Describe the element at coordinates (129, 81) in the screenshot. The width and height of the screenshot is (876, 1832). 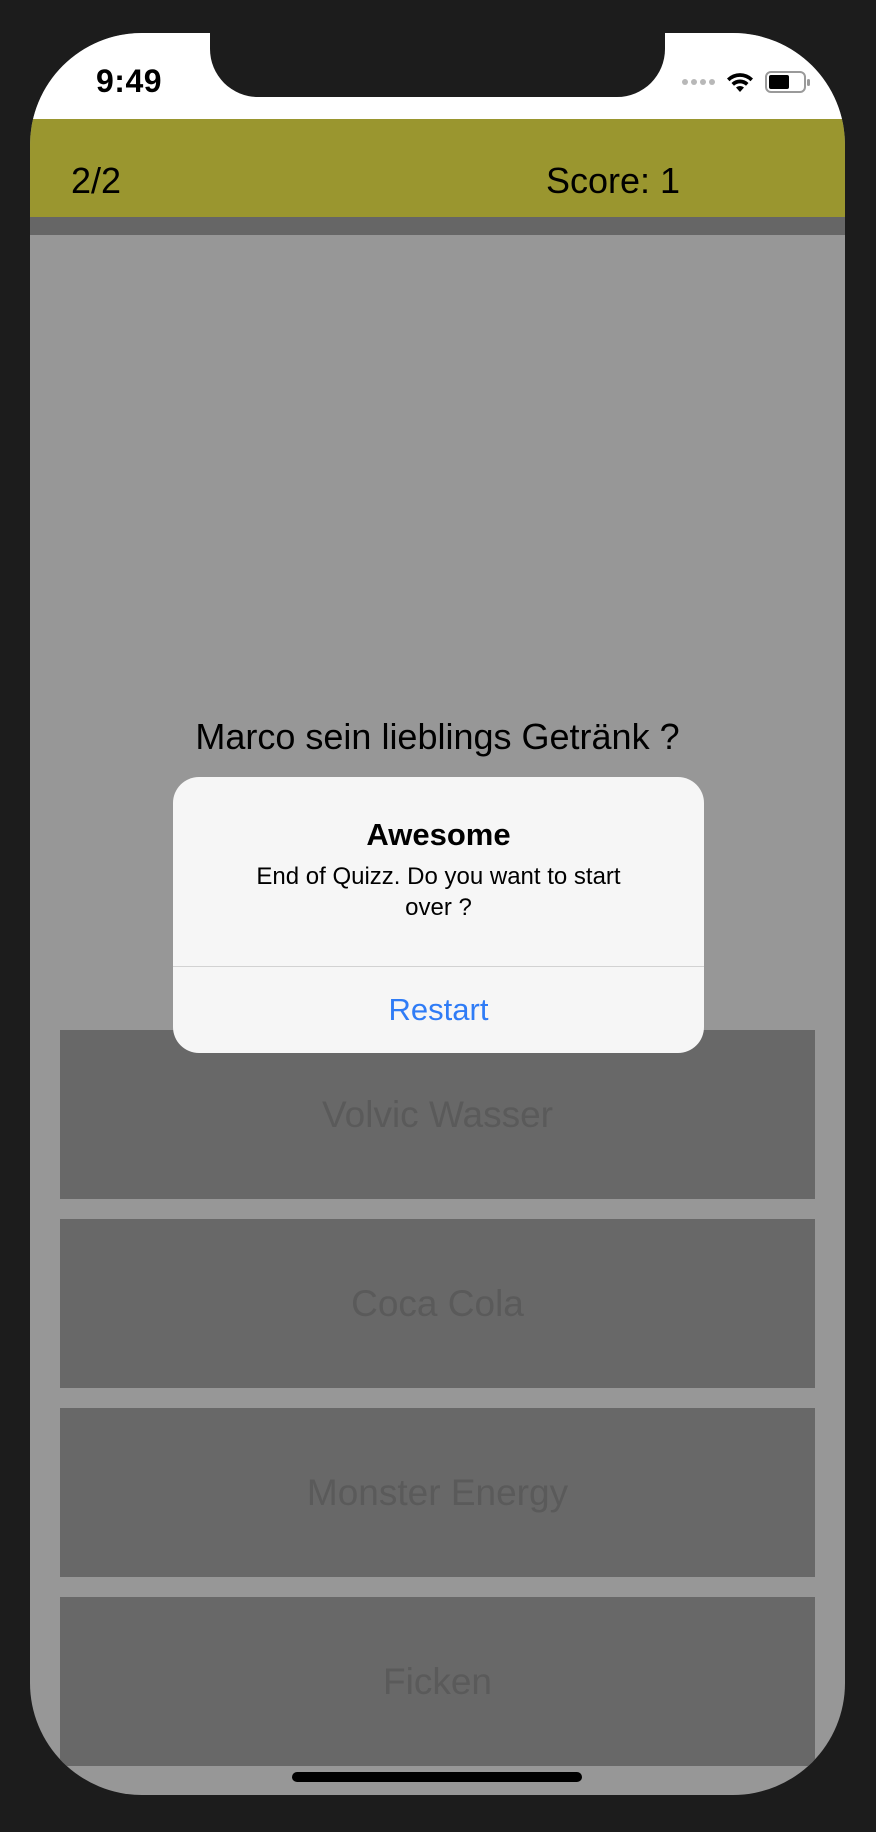
I see `status-time: 9:49` at that location.